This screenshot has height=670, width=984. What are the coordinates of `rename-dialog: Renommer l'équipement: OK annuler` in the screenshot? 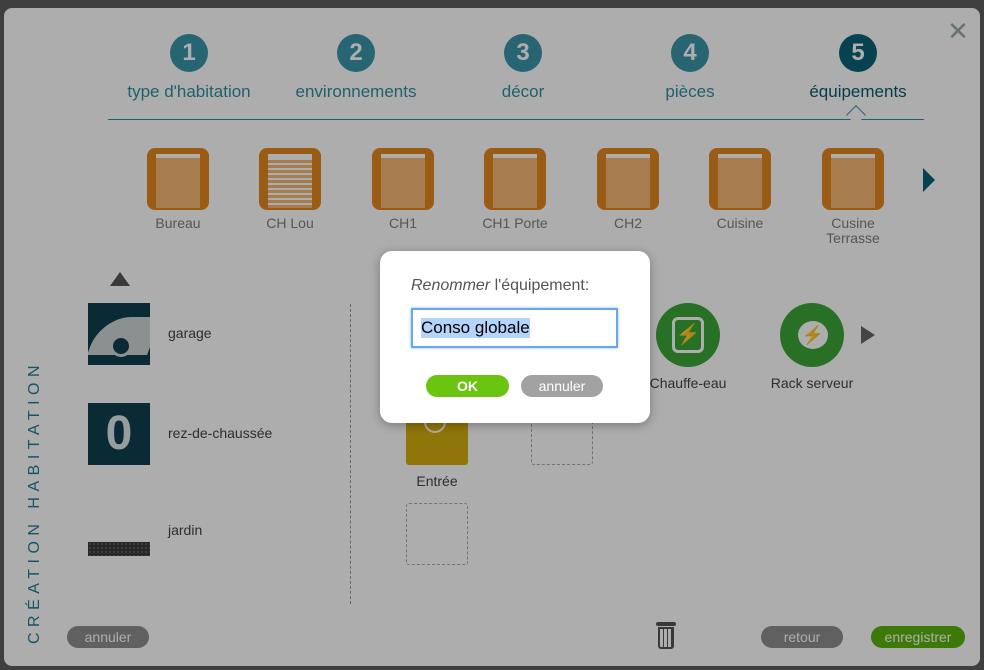 It's located at (515, 337).